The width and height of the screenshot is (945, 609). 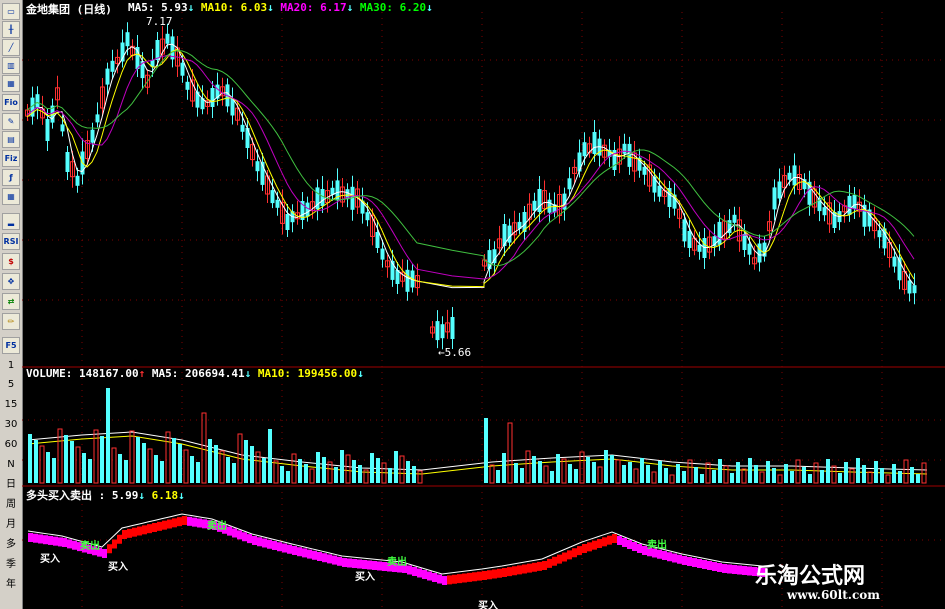 I want to click on dollar-icon: $, so click(x=11, y=261).